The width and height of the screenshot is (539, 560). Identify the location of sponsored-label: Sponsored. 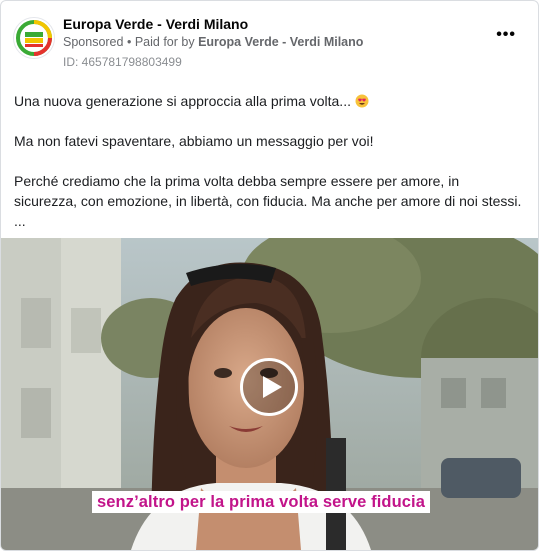
(93, 42).